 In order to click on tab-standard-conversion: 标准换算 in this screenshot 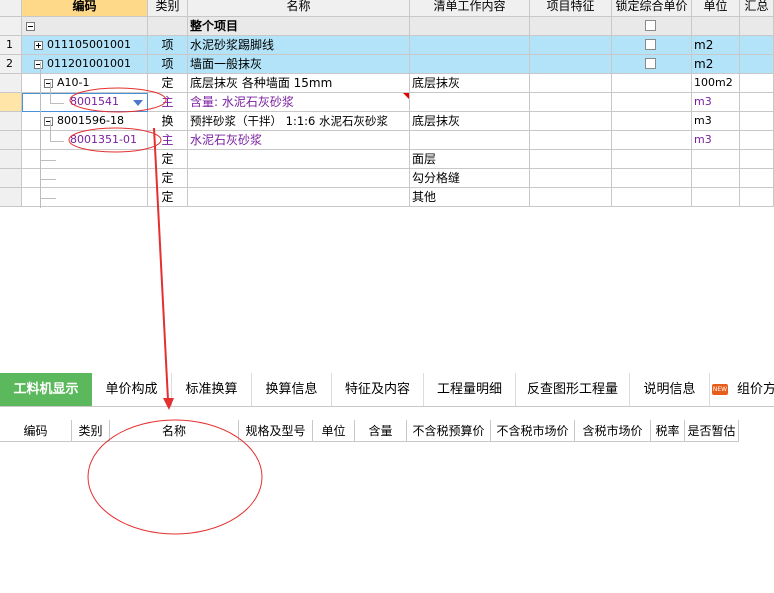, I will do `click(212, 389)`.